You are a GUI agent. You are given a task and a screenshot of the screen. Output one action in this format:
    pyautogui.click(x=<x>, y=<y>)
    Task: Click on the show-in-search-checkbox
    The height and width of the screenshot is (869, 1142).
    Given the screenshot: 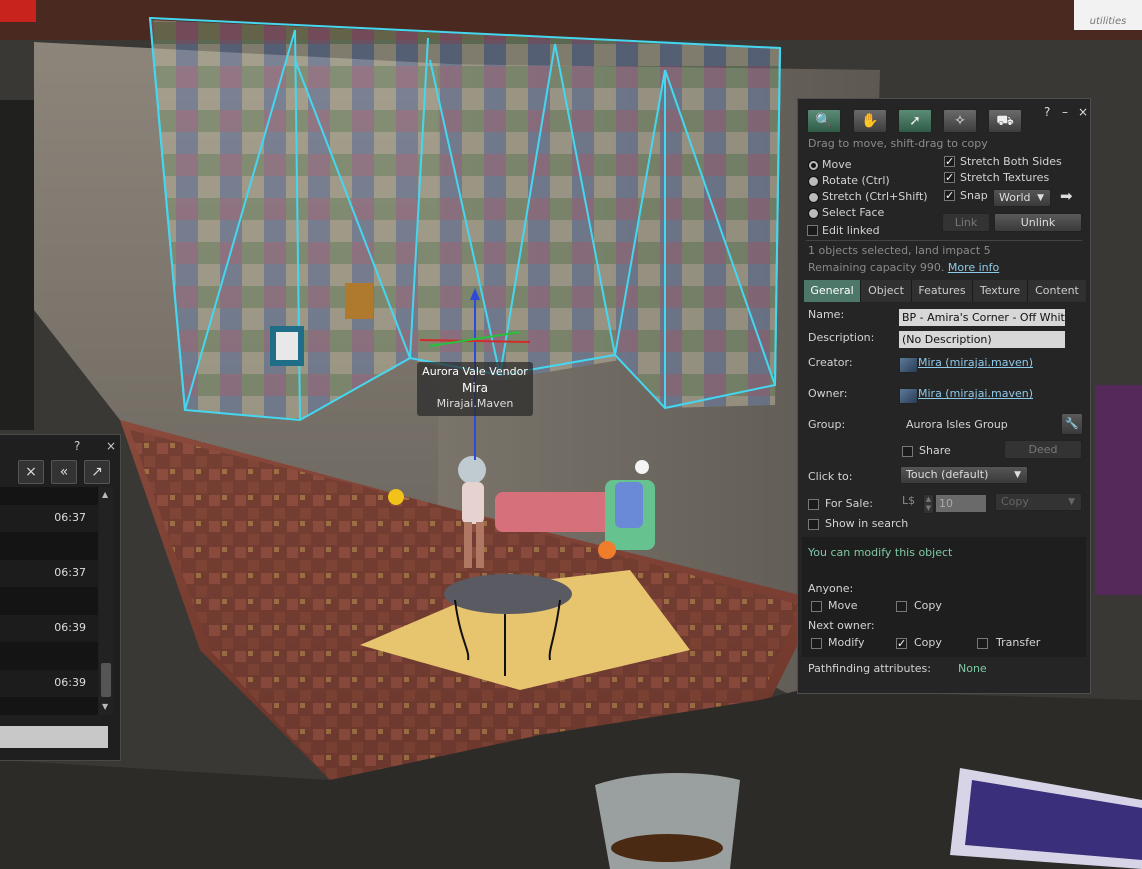 What is the action you would take?
    pyautogui.click(x=813, y=524)
    